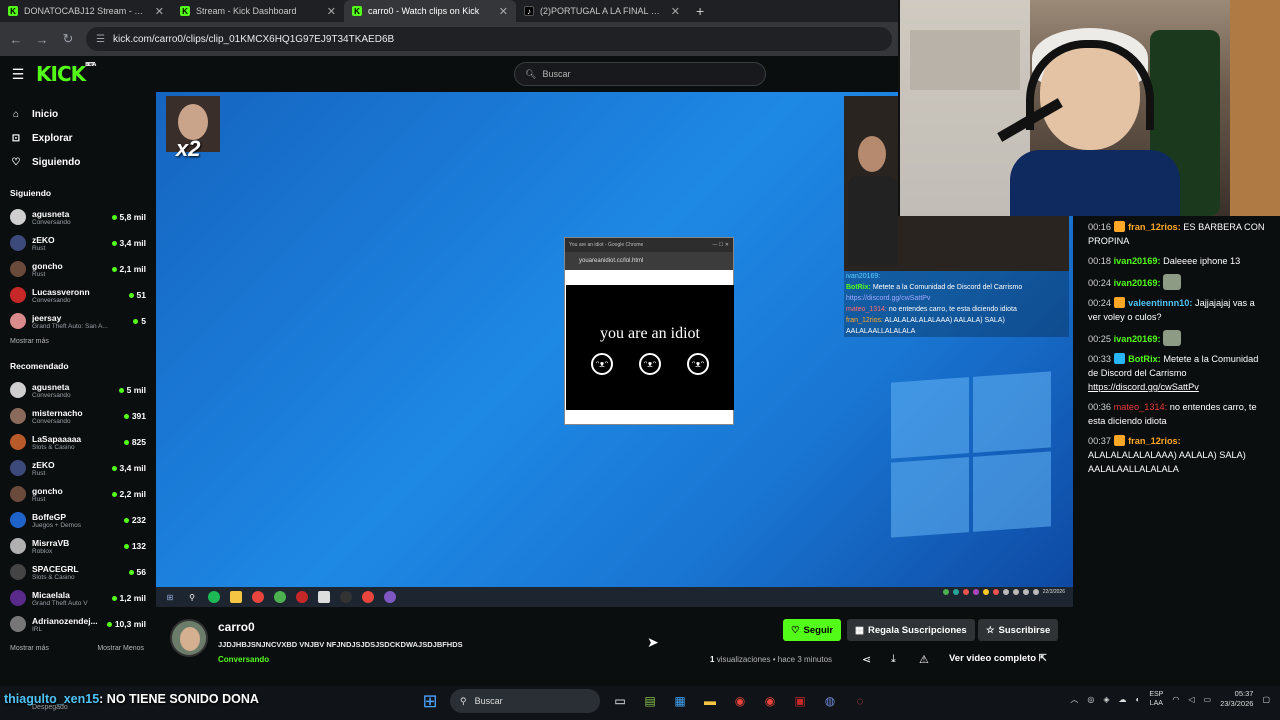 This screenshot has width=1280, height=720. I want to click on volume-icon: ◁, so click(1191, 699).